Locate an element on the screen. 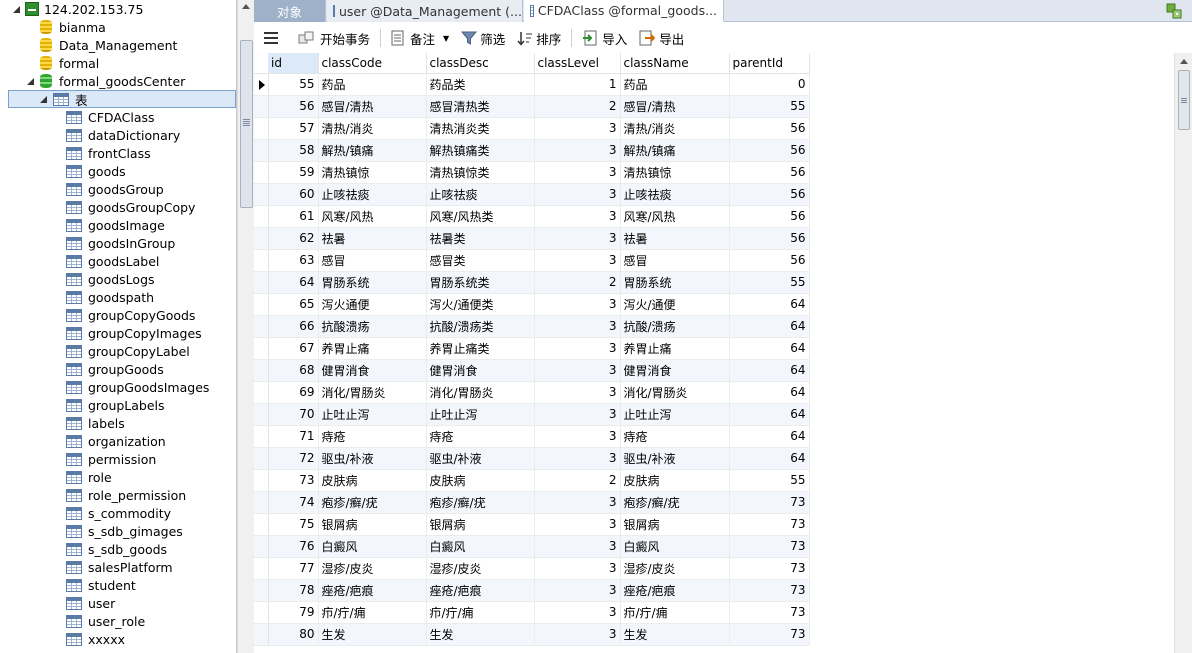 This screenshot has width=1192, height=653. sort-button: 排序 is located at coordinates (539, 38).